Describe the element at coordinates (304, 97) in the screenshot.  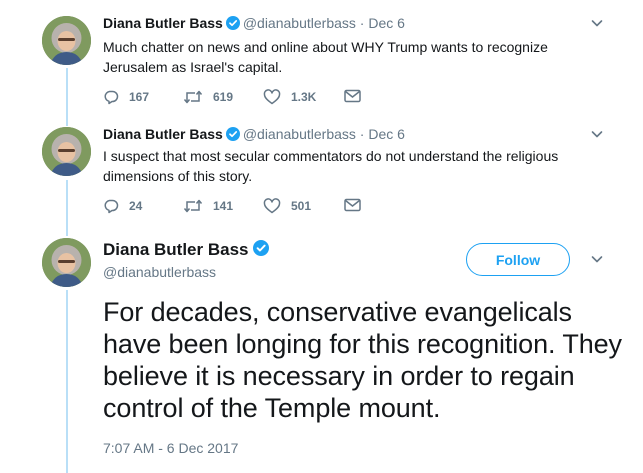
I see `like-count: 1.3K` at that location.